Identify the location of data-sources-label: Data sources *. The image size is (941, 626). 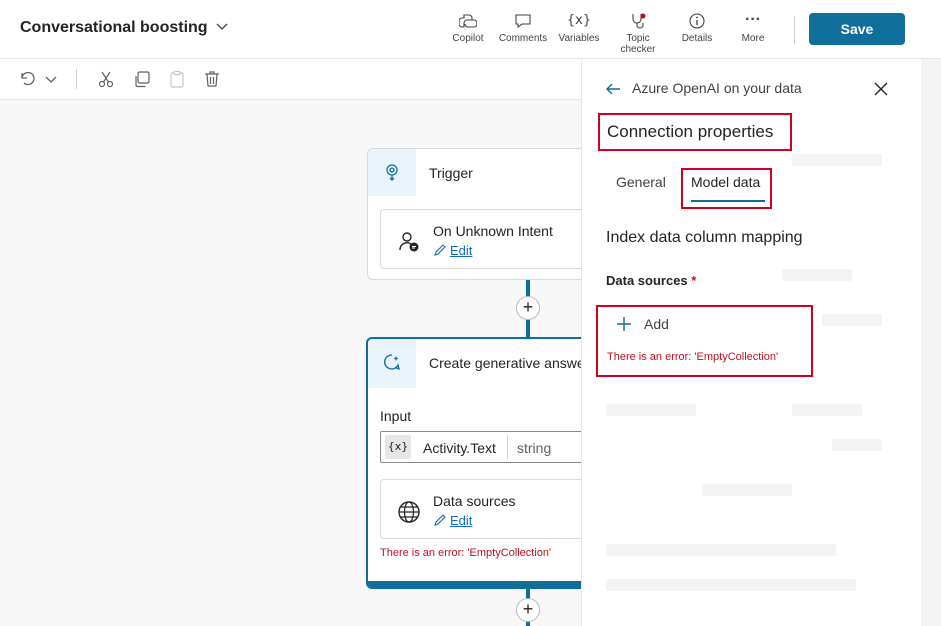
(651, 280).